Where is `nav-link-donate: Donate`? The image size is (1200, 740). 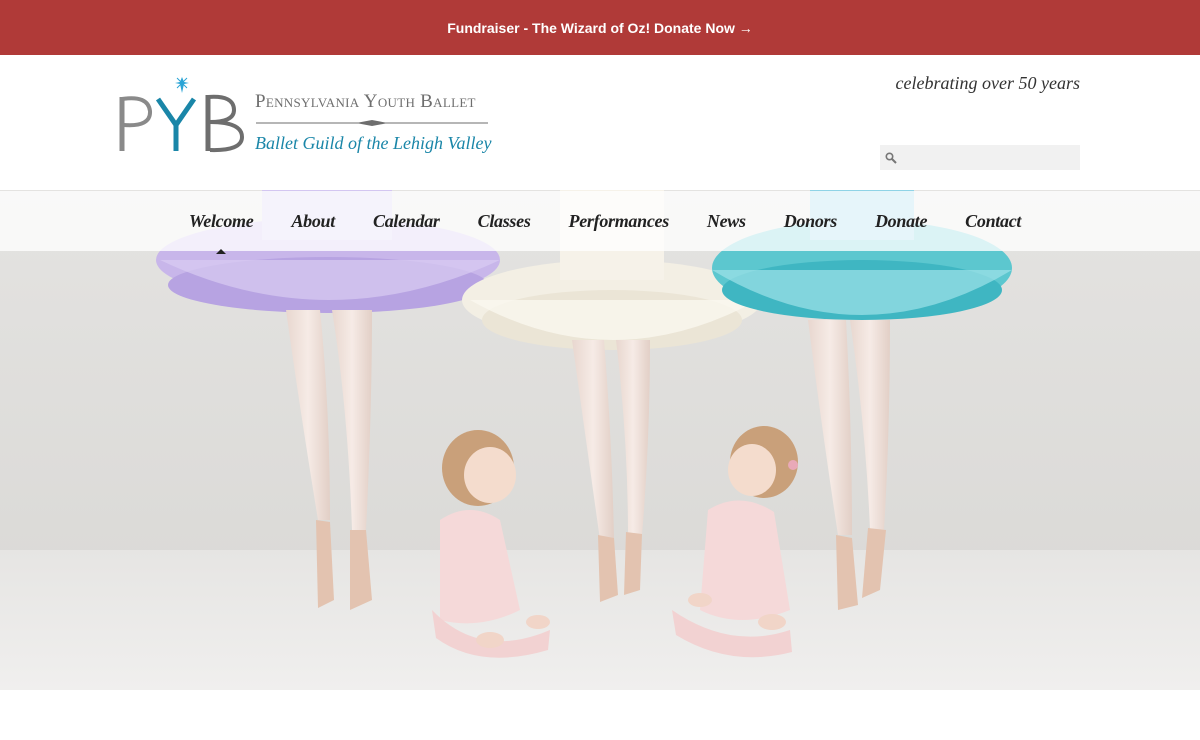 nav-link-donate: Donate is located at coordinates (901, 221).